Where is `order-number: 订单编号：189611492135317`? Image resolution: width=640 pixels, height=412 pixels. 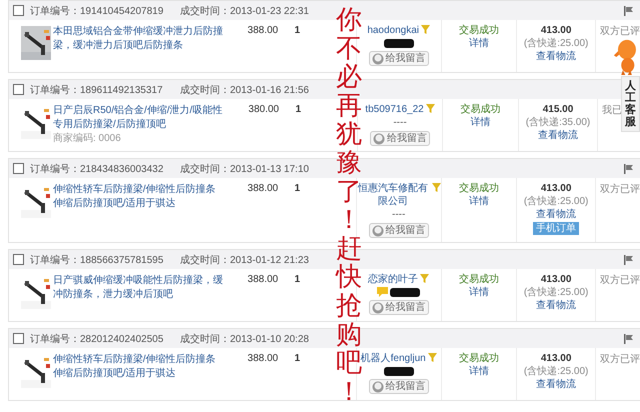
order-number: 订单编号：189611492135317 is located at coordinates (97, 90).